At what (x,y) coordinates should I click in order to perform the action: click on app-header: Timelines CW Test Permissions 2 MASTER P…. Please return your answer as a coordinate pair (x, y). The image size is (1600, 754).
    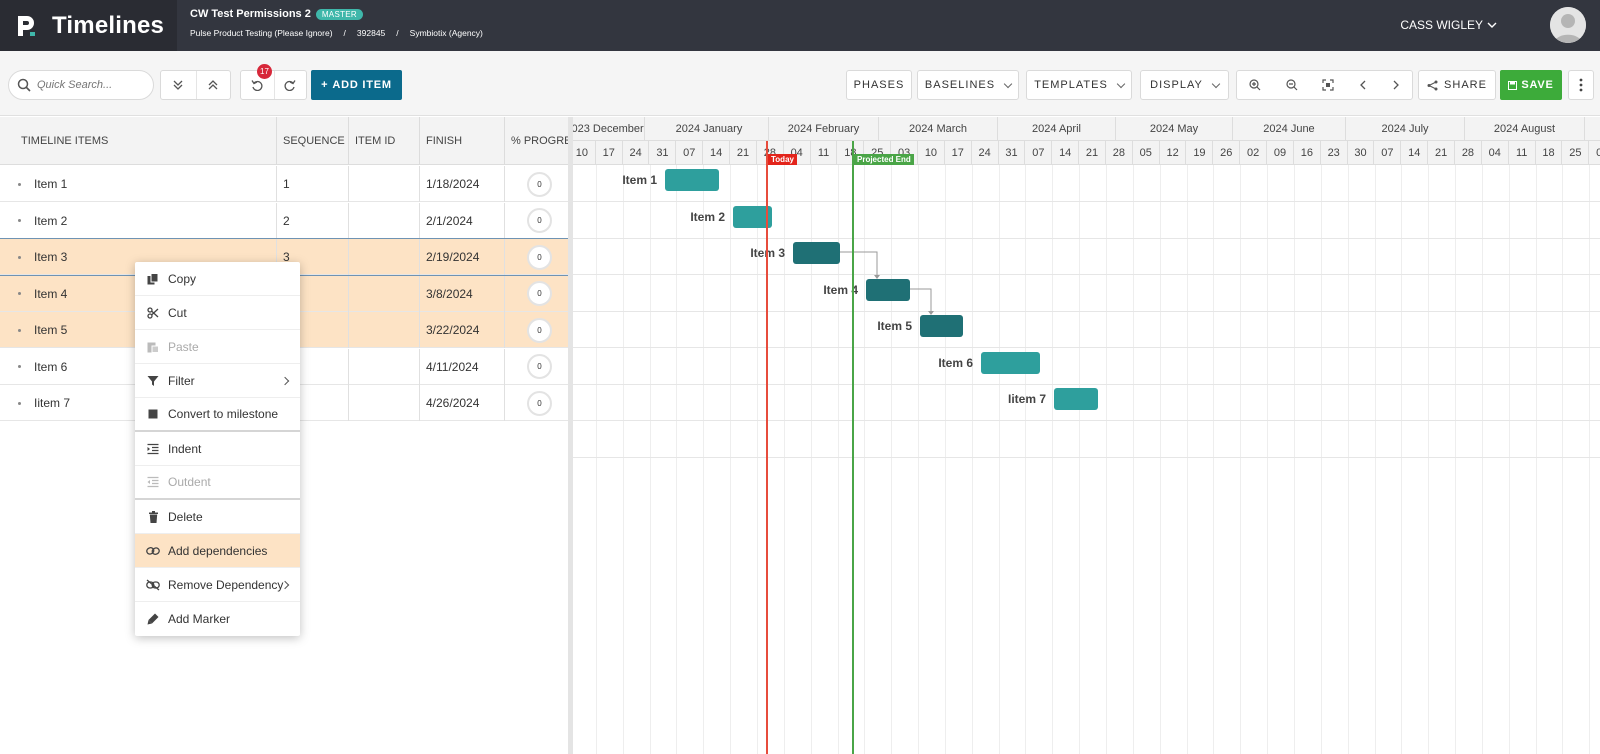
    Looking at the image, I should click on (800, 25).